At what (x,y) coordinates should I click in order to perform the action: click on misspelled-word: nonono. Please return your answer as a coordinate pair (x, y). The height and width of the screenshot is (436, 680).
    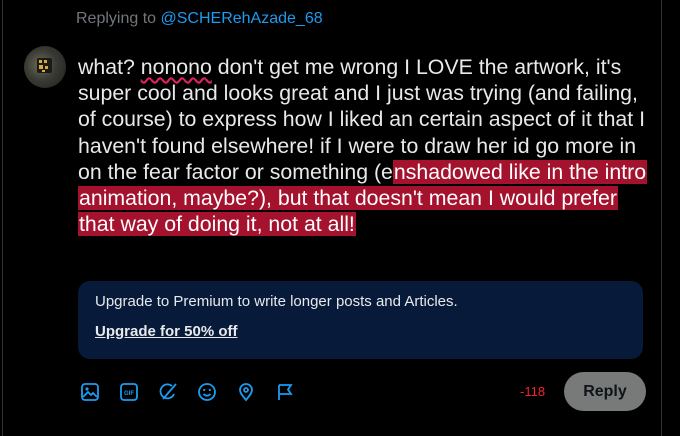
    Looking at the image, I should click on (176, 67).